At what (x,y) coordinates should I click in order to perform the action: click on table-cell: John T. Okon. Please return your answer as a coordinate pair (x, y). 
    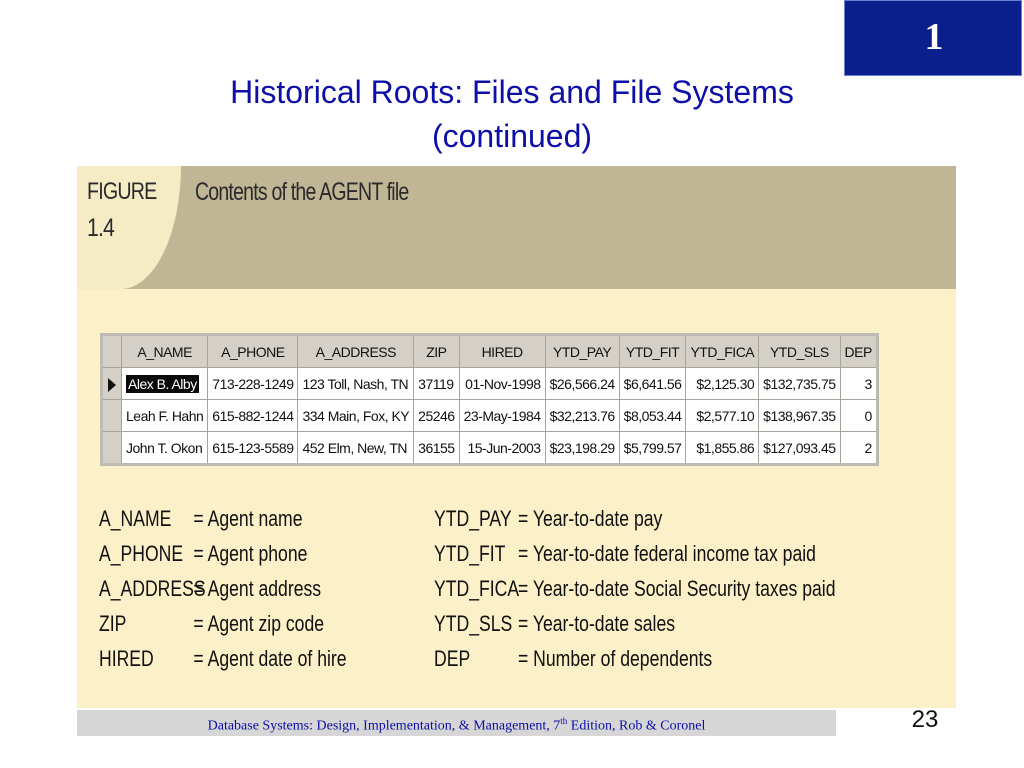
    Looking at the image, I should click on (164, 448).